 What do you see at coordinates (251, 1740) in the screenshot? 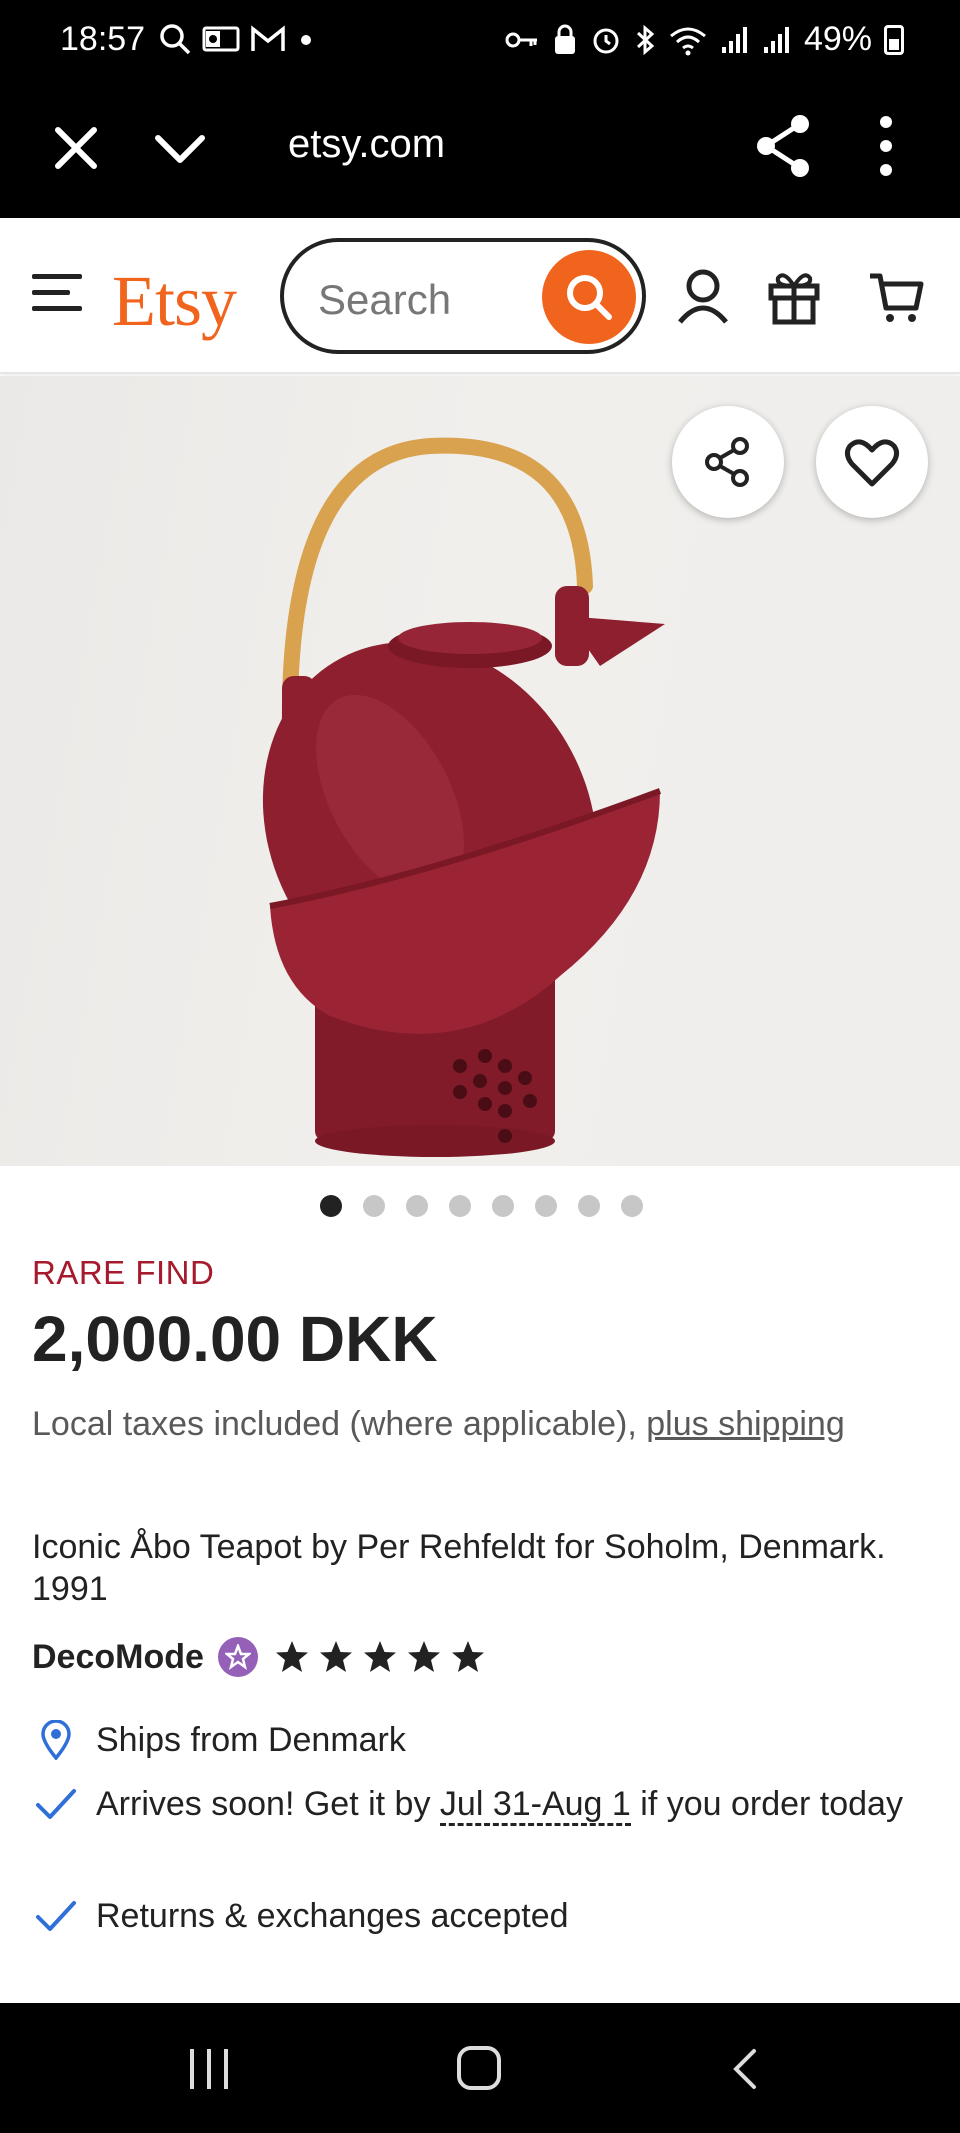
I see `ships-from-text: Ships from Denmark` at bounding box center [251, 1740].